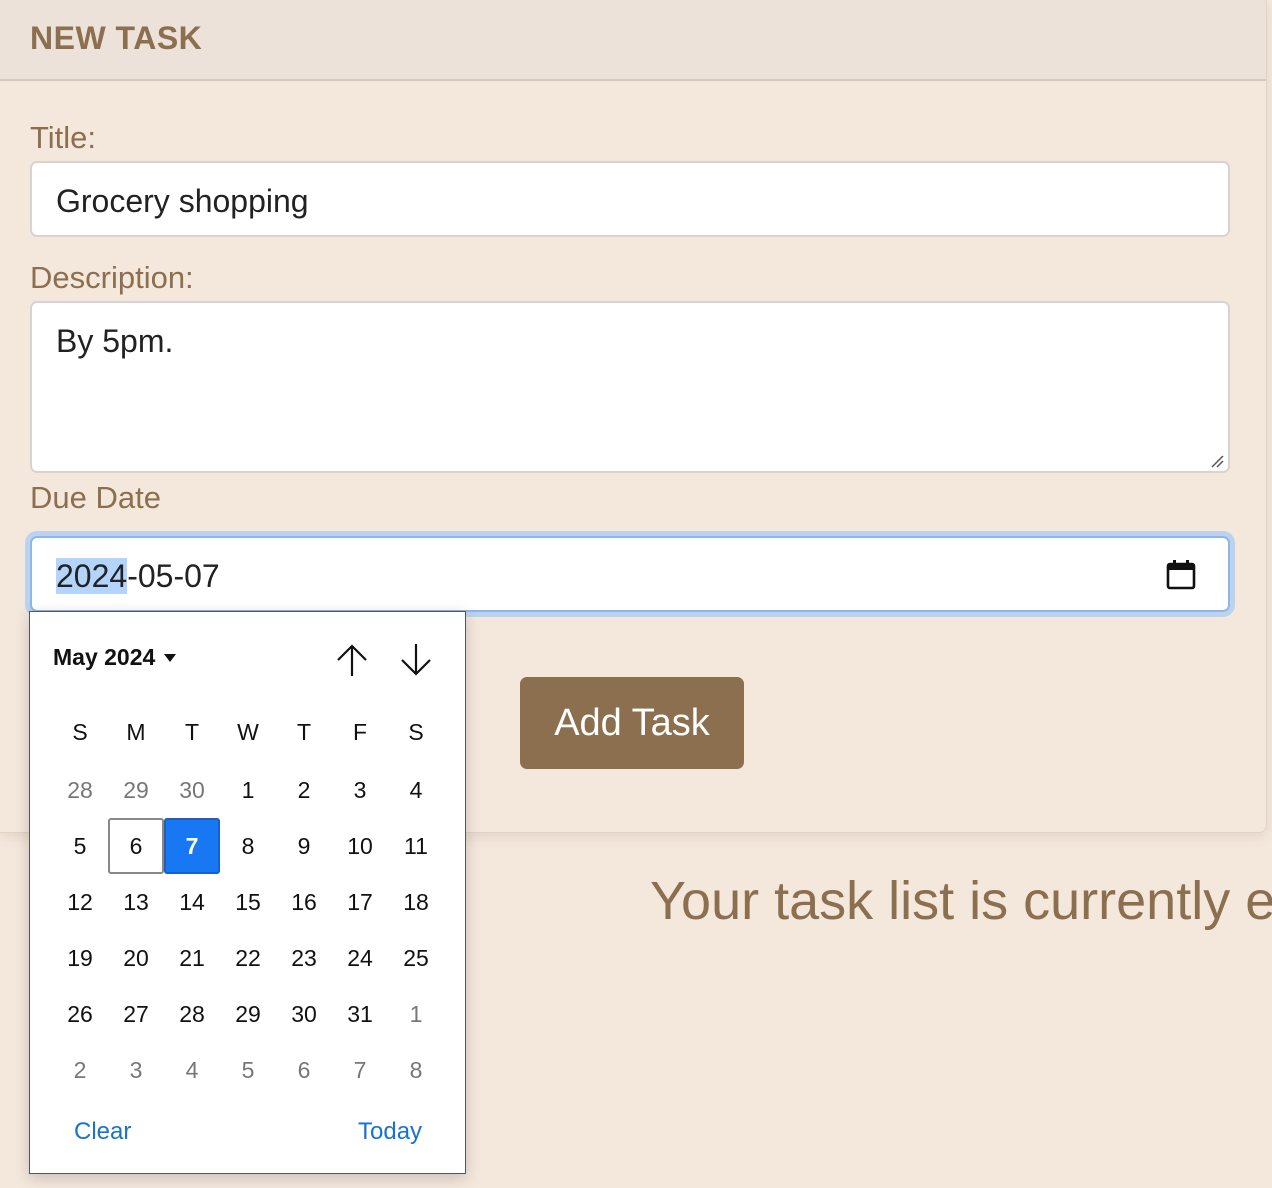 This screenshot has width=1272, height=1188. I want to click on arrow-up-icon, so click(352, 660).